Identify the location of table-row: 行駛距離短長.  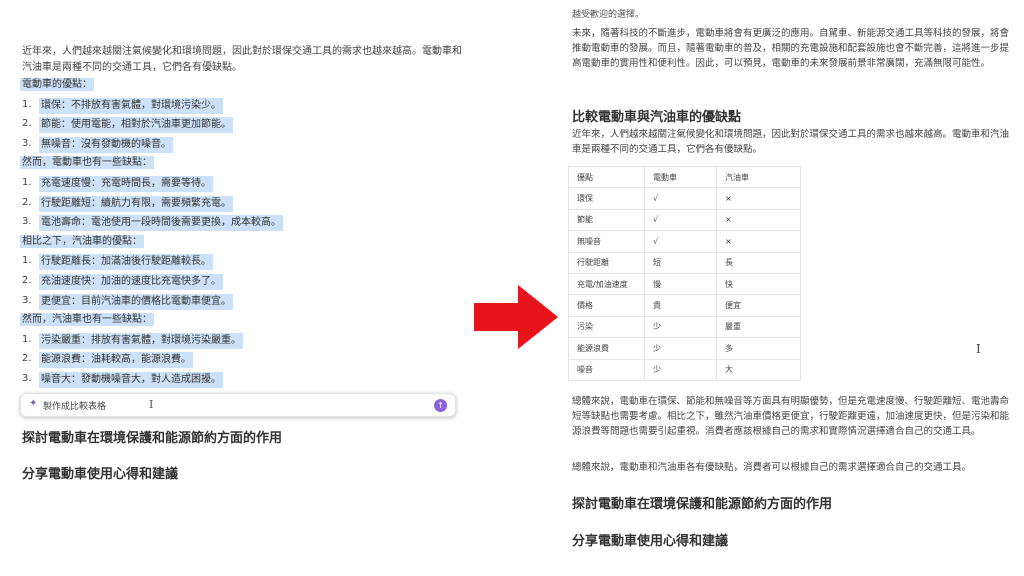
(684, 262).